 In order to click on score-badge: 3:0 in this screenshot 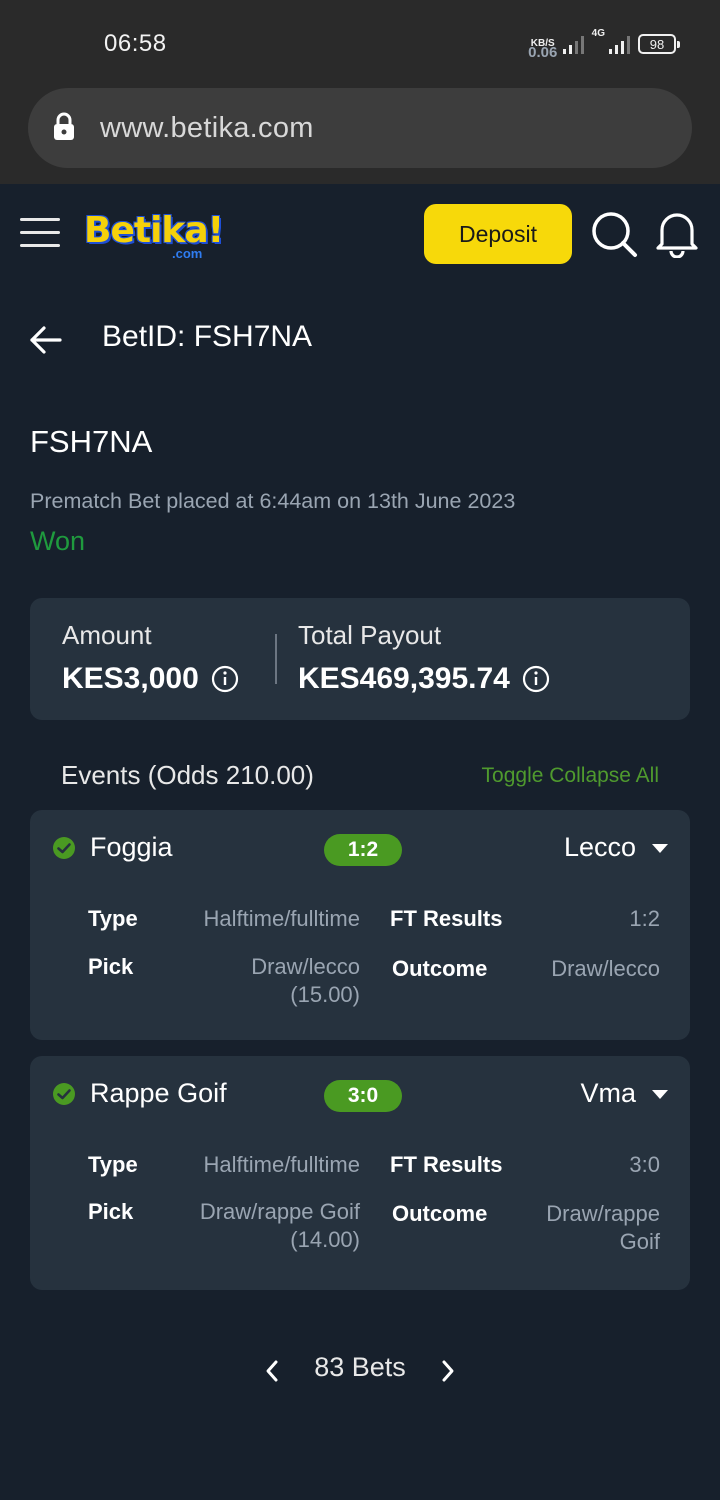, I will do `click(363, 1096)`.